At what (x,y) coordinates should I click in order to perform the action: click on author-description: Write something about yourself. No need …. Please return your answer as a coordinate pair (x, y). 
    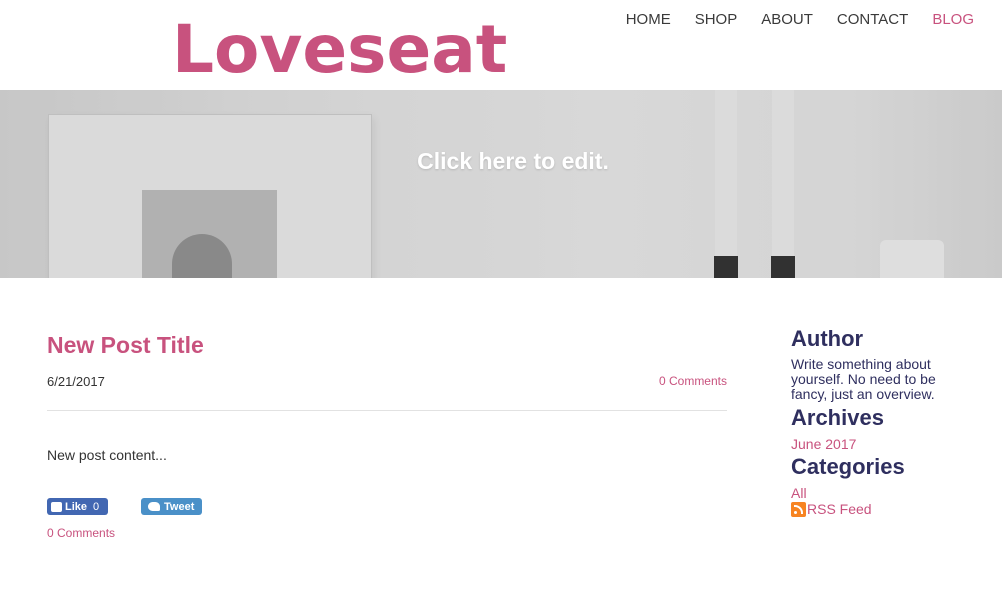
    Looking at the image, I should click on (863, 379).